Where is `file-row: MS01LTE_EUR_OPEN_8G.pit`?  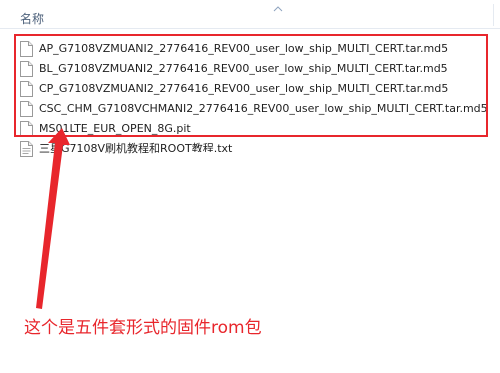 file-row: MS01LTE_EUR_OPEN_8G.pit is located at coordinates (254, 129).